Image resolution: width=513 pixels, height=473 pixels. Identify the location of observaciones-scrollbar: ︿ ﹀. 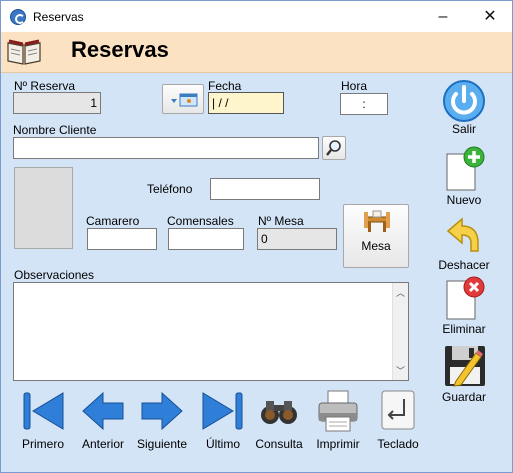
(400, 331).